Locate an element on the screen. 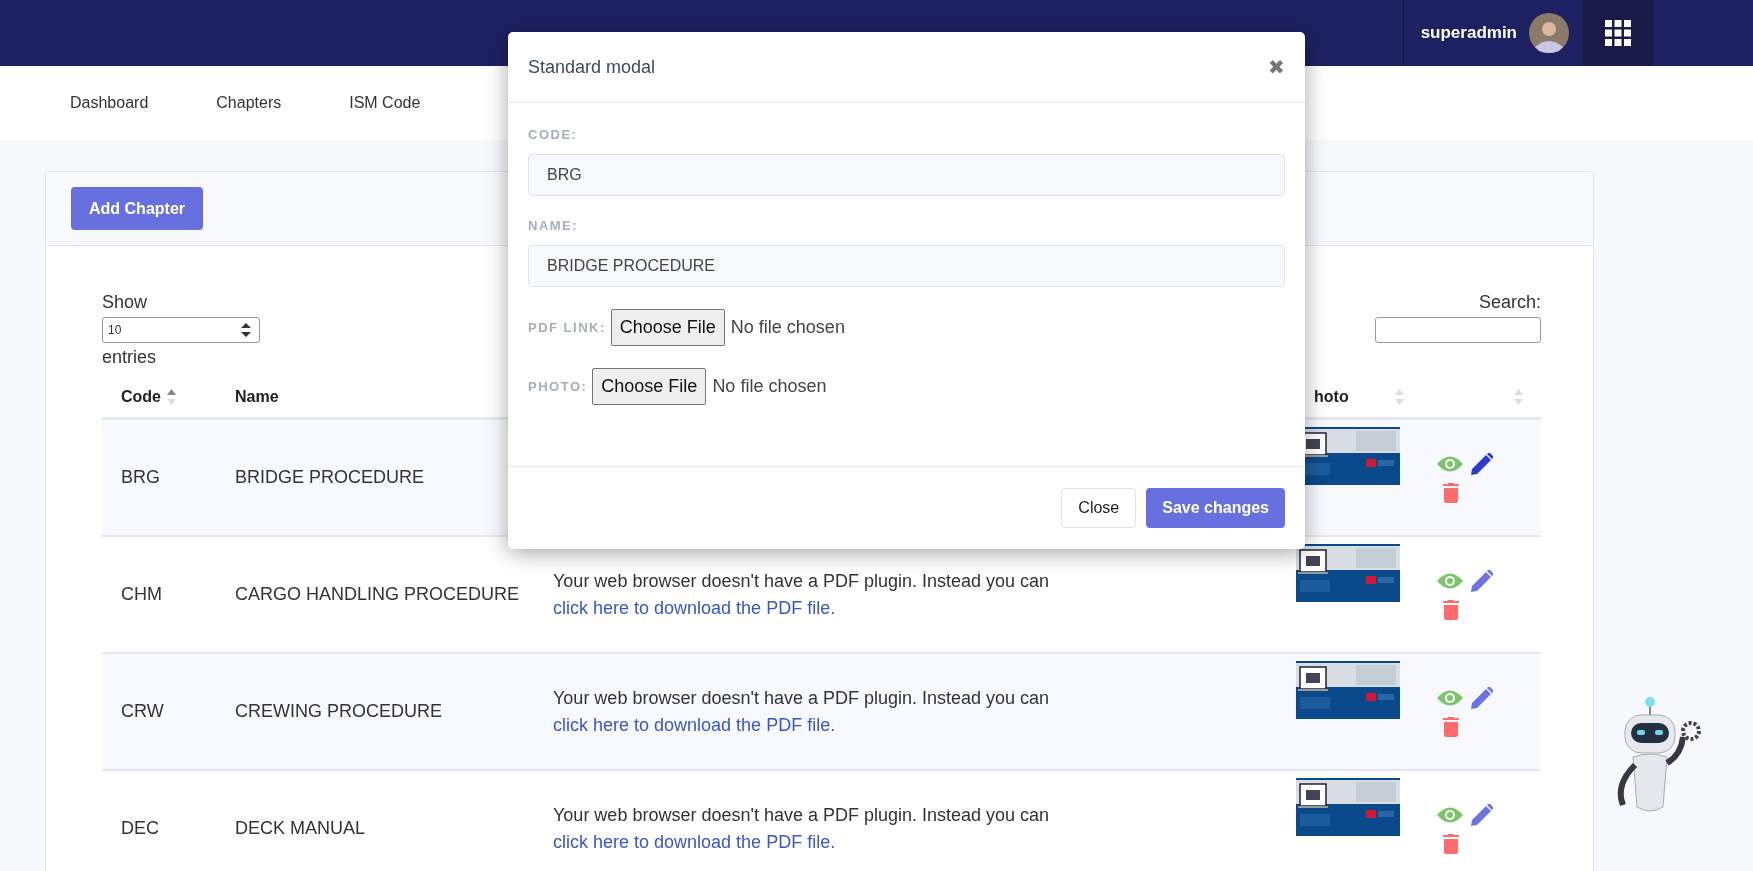 The image size is (1753, 871). avatar-icon is located at coordinates (1549, 33).